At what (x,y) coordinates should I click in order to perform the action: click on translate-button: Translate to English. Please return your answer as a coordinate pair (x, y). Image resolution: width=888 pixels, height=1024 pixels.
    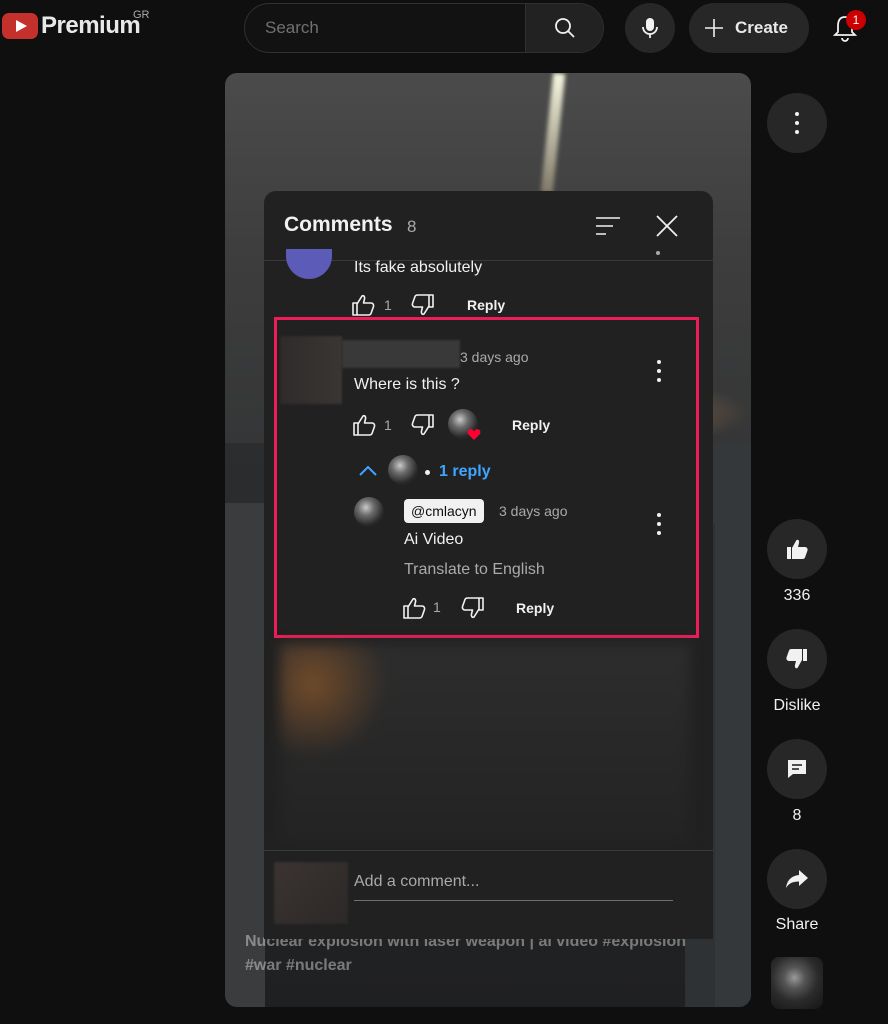
    Looking at the image, I should click on (474, 570).